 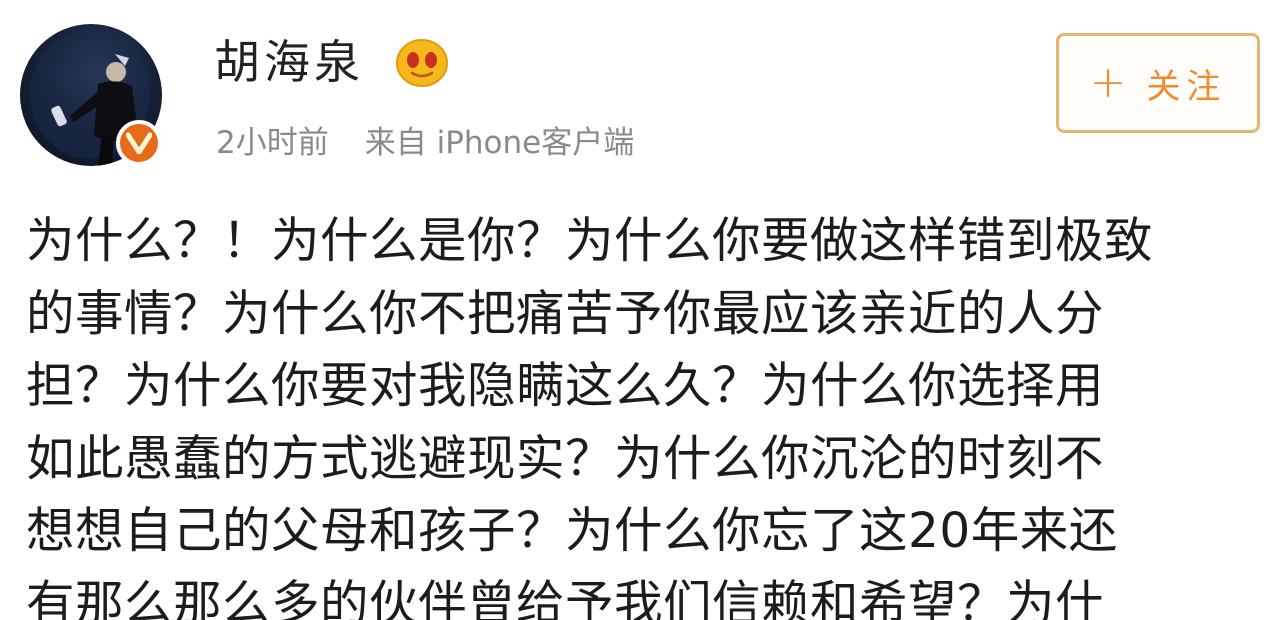 I want to click on post-text-line: 为什么？！为什么是你？为什么你要做这样错到极致, so click(x=590, y=241).